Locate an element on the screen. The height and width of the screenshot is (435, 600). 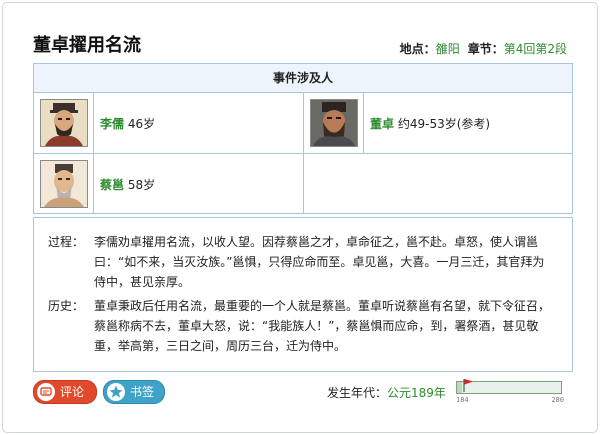
person-age: 46岁 is located at coordinates (141, 124).